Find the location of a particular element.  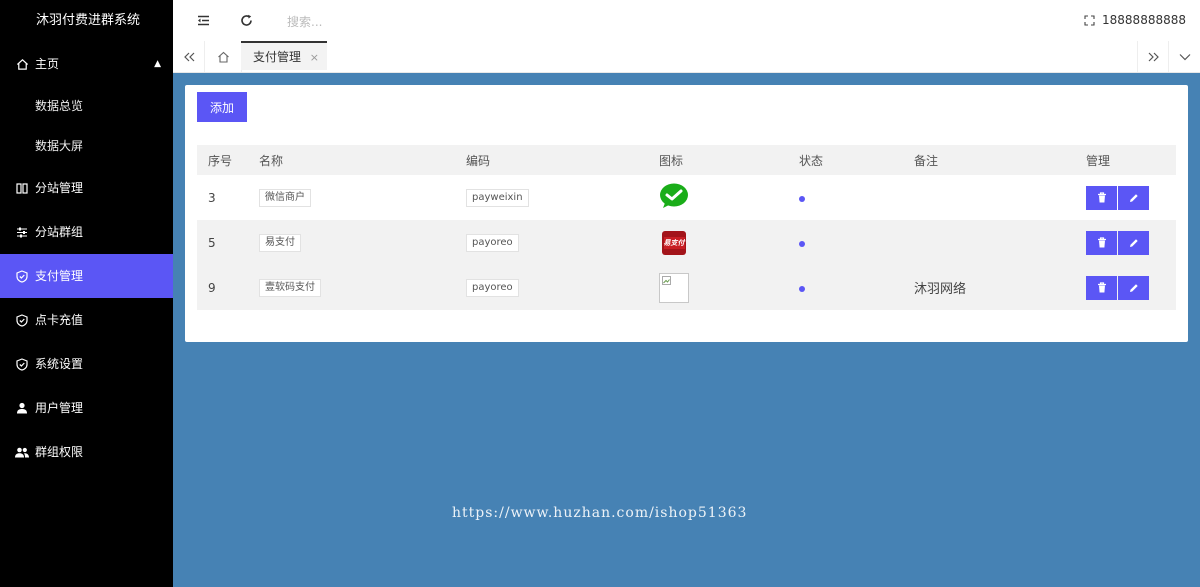

column-header-code: 编码 is located at coordinates (551, 160).